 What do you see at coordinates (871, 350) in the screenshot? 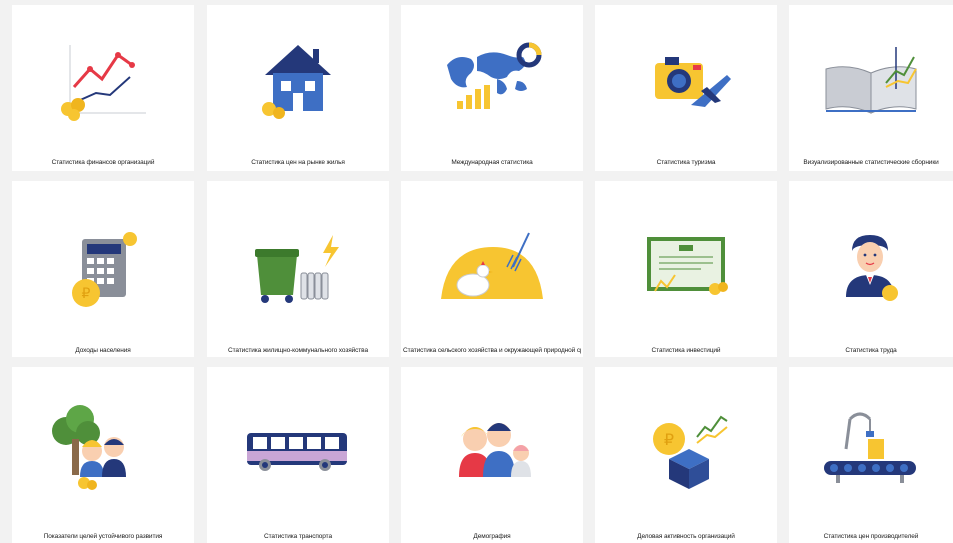
I see `tile-label: Статистика труда` at bounding box center [871, 350].